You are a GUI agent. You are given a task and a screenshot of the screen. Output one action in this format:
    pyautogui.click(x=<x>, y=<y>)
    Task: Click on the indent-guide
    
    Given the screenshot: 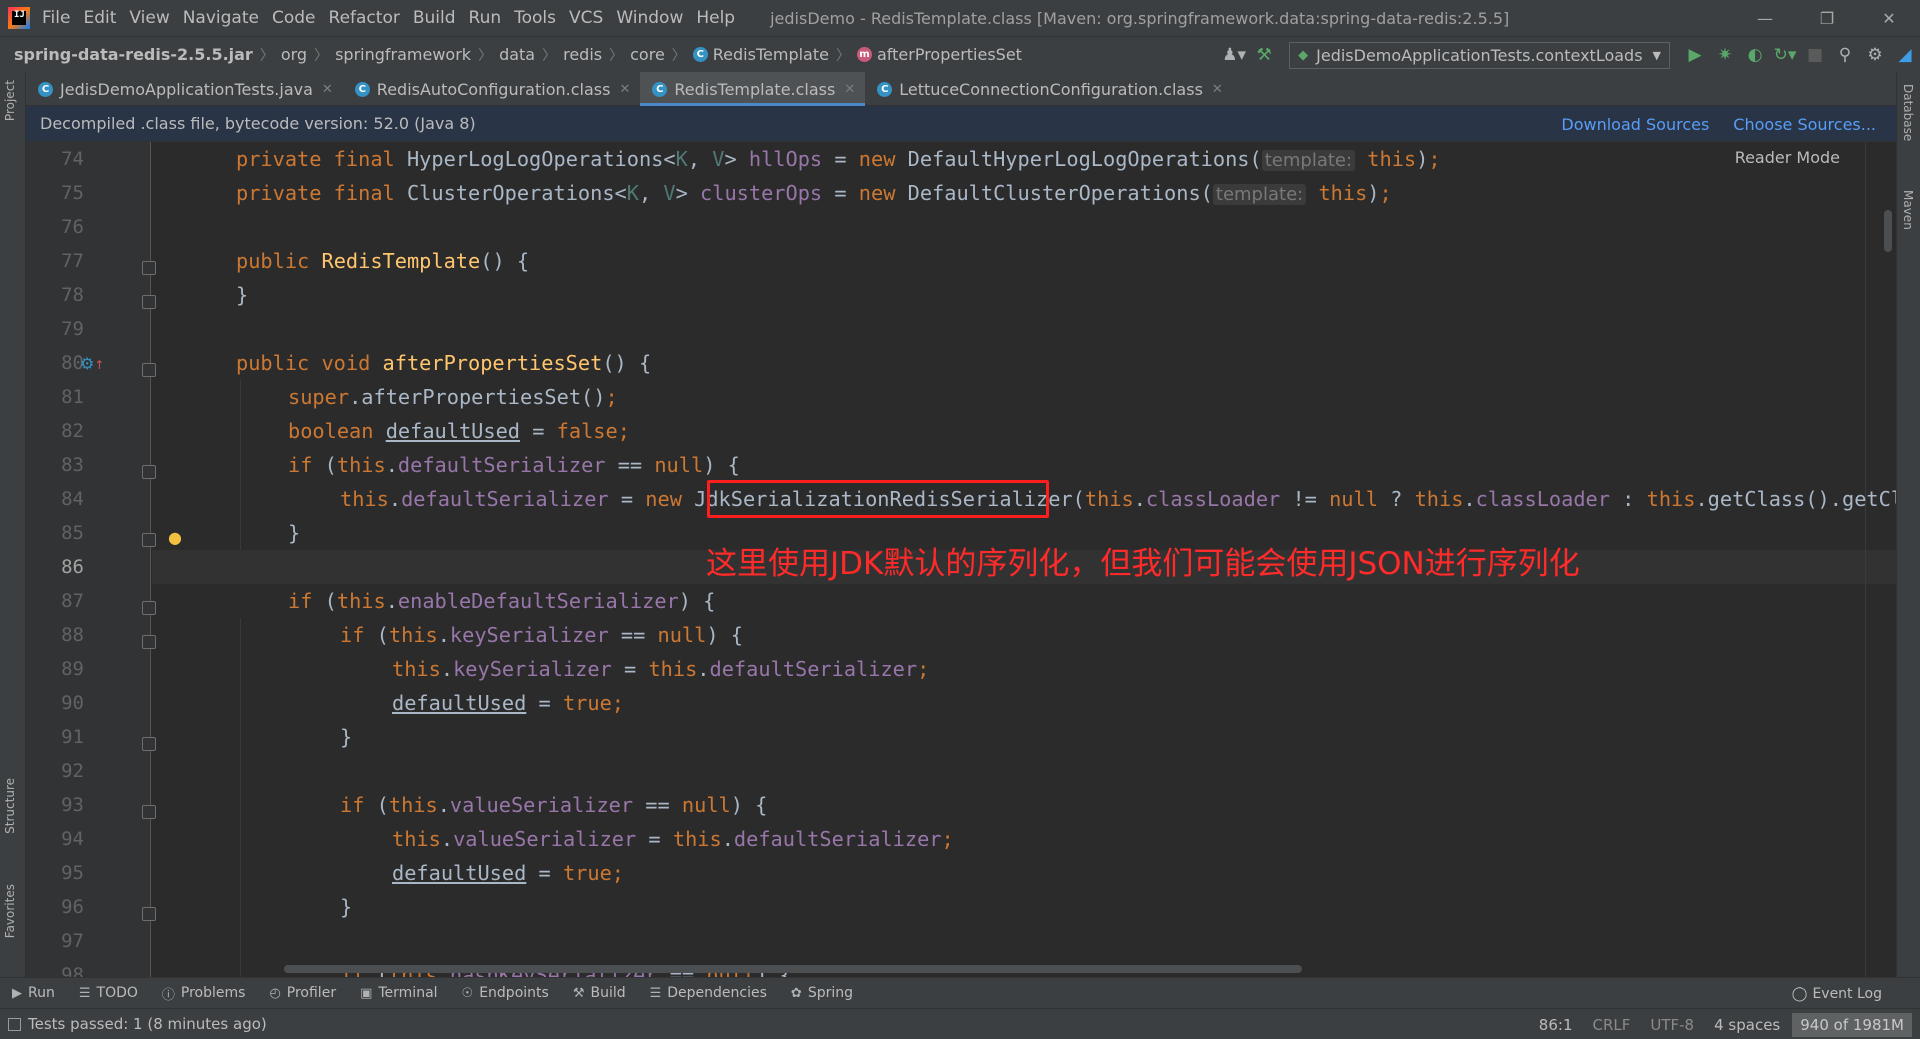 What is the action you would take?
    pyautogui.click(x=240, y=797)
    